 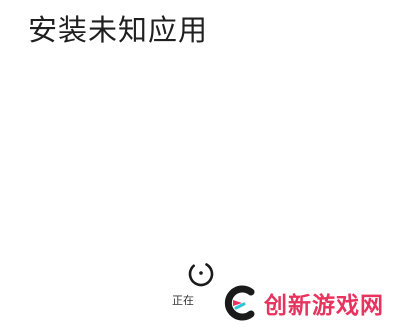 I want to click on spinner-icon, so click(x=201, y=274).